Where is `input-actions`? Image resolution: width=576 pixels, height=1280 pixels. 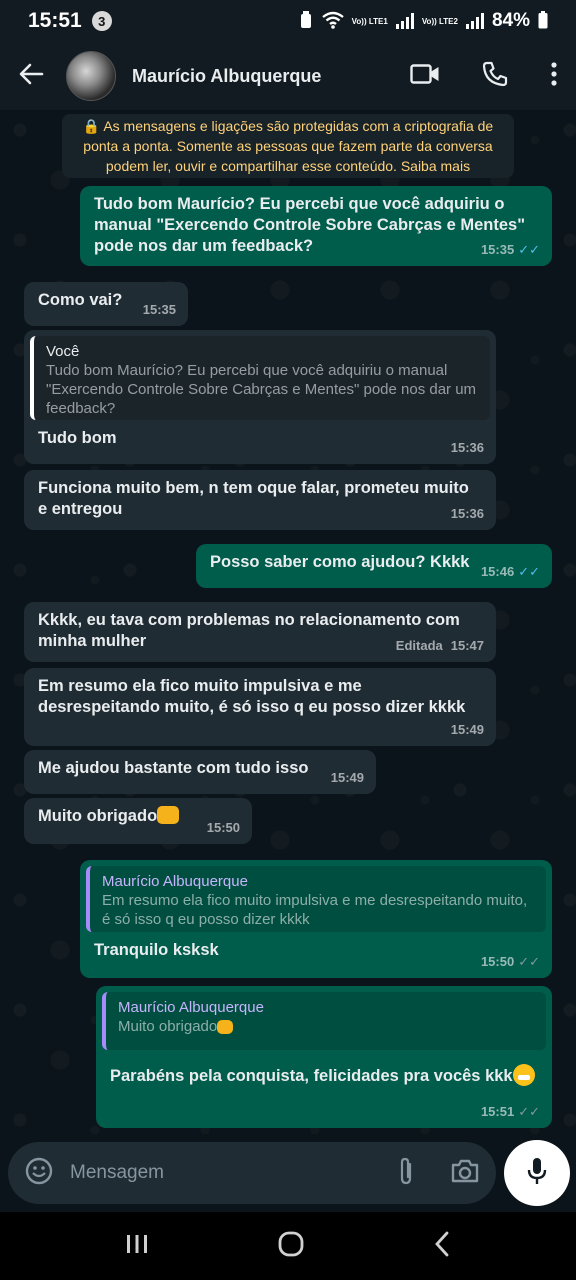 input-actions is located at coordinates (438, 1173).